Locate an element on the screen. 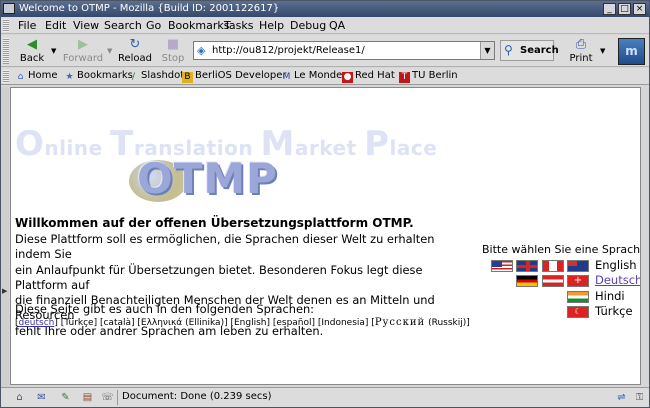 The height and width of the screenshot is (408, 650). composer-icon: ✎ is located at coordinates (65, 397).